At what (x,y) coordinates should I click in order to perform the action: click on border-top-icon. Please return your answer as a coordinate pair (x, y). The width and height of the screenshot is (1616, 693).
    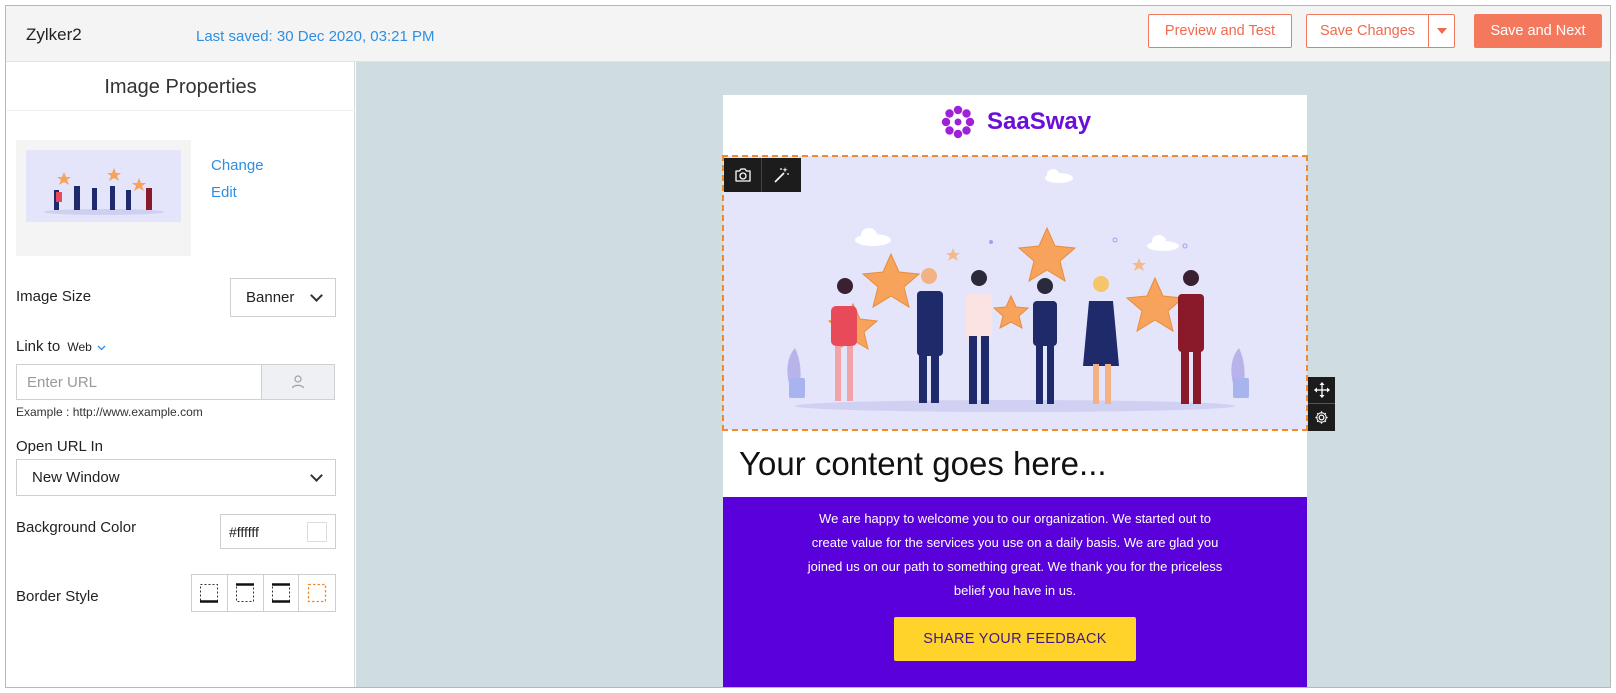
    Looking at the image, I should click on (245, 592).